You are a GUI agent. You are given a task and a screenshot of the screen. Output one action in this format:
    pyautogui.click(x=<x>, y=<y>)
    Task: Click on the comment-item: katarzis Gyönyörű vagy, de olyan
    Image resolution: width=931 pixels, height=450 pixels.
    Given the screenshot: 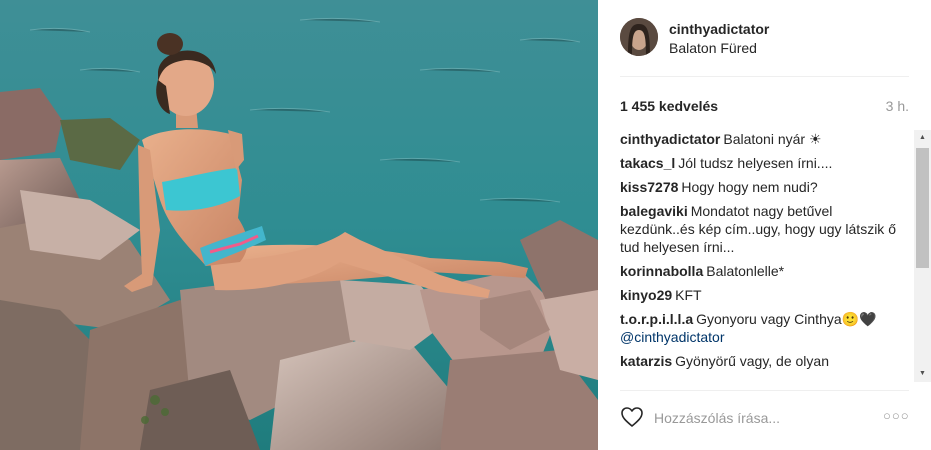 What is the action you would take?
    pyautogui.click(x=764, y=361)
    